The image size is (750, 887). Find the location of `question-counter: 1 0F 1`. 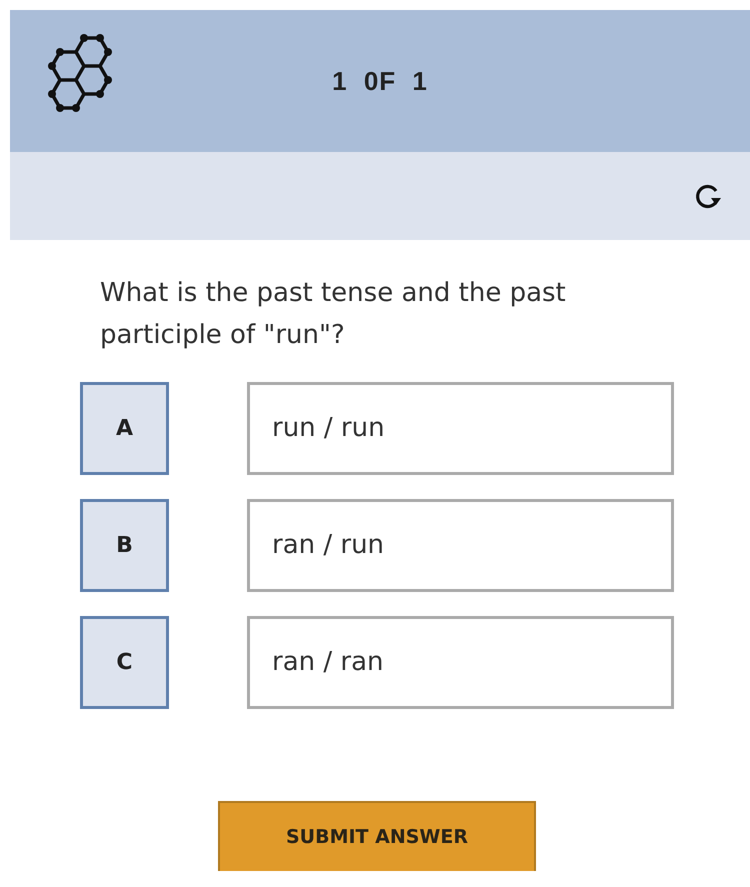

question-counter: 1 0F 1 is located at coordinates (380, 81).